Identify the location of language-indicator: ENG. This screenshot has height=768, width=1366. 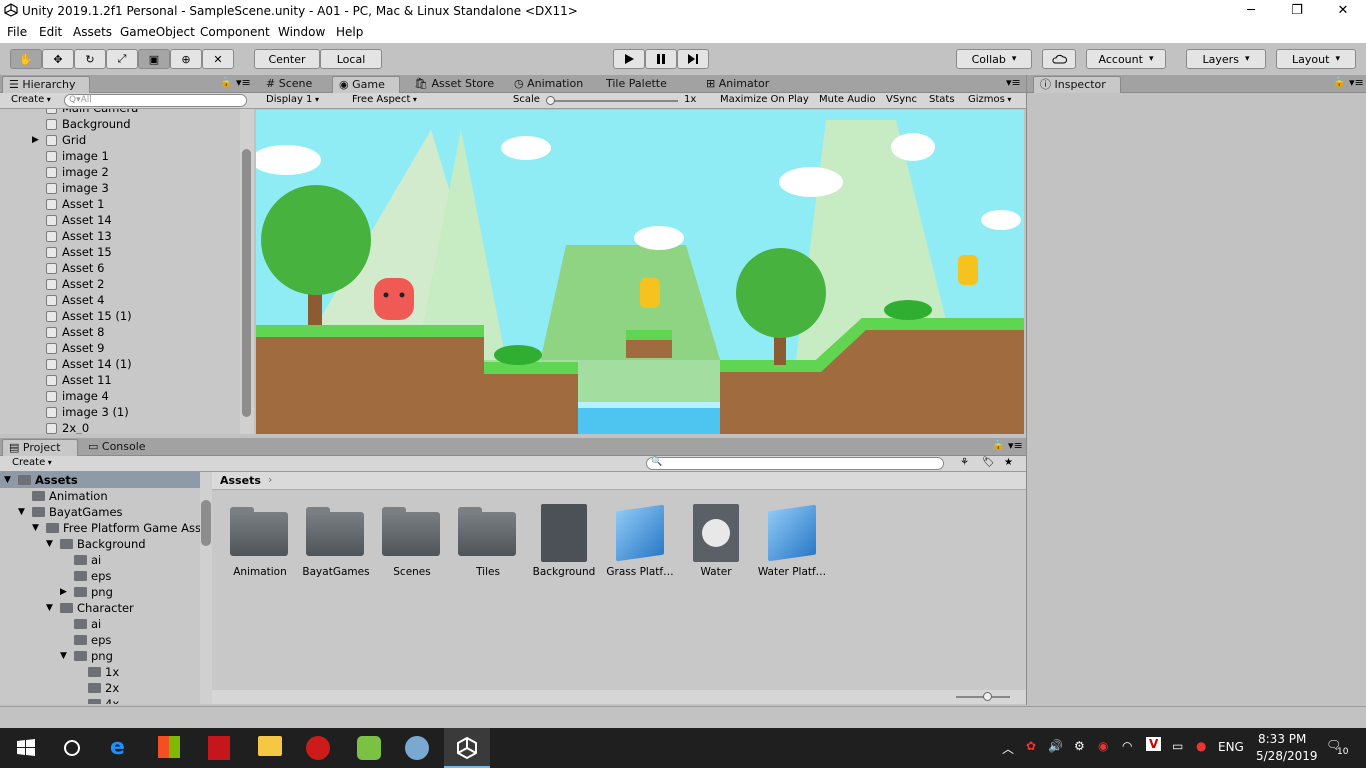
(1231, 747).